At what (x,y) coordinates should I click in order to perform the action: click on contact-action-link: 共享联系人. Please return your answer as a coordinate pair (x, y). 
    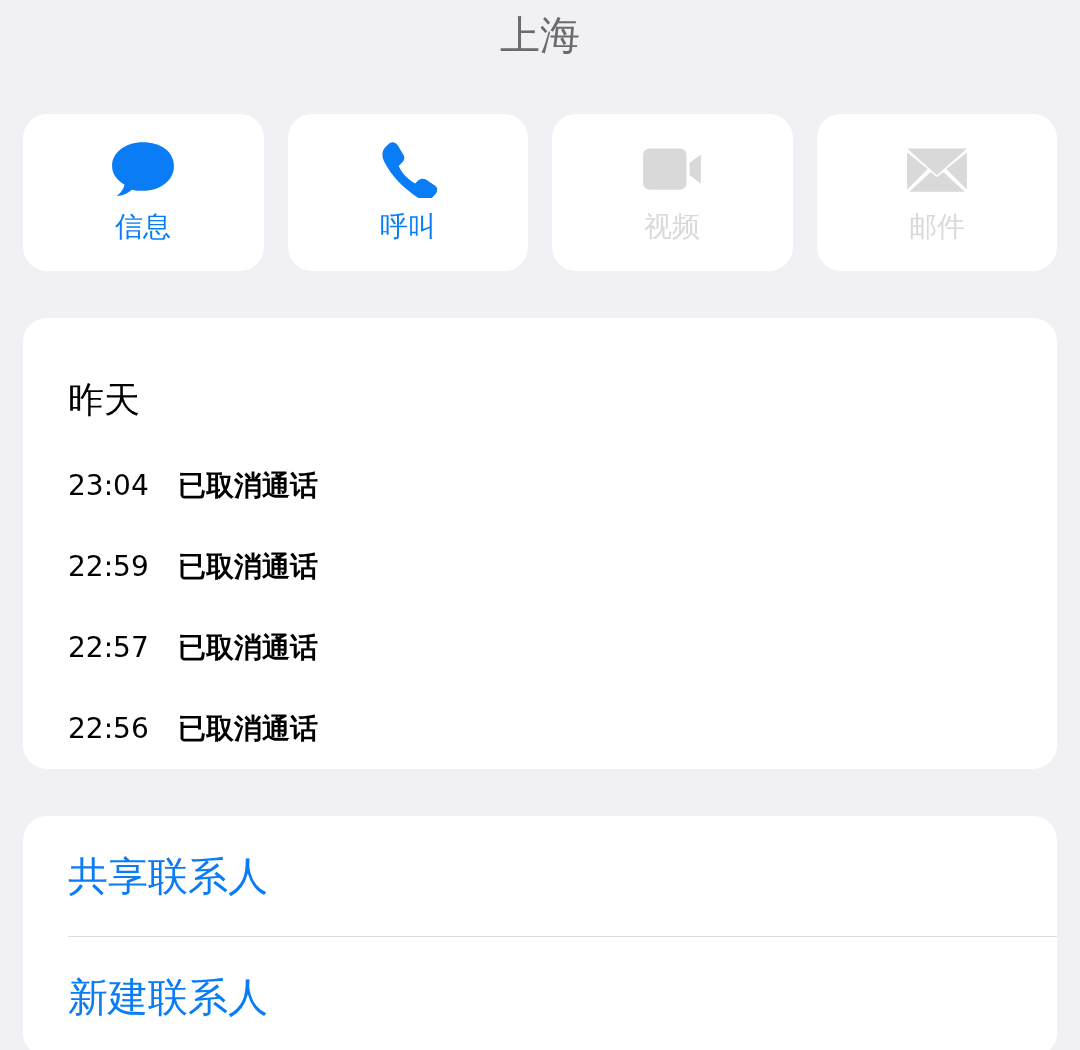
    Looking at the image, I should click on (168, 876).